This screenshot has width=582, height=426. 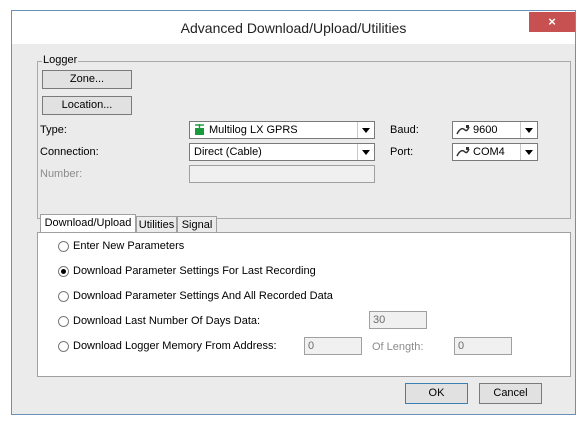 What do you see at coordinates (282, 174) in the screenshot?
I see `number-field` at bounding box center [282, 174].